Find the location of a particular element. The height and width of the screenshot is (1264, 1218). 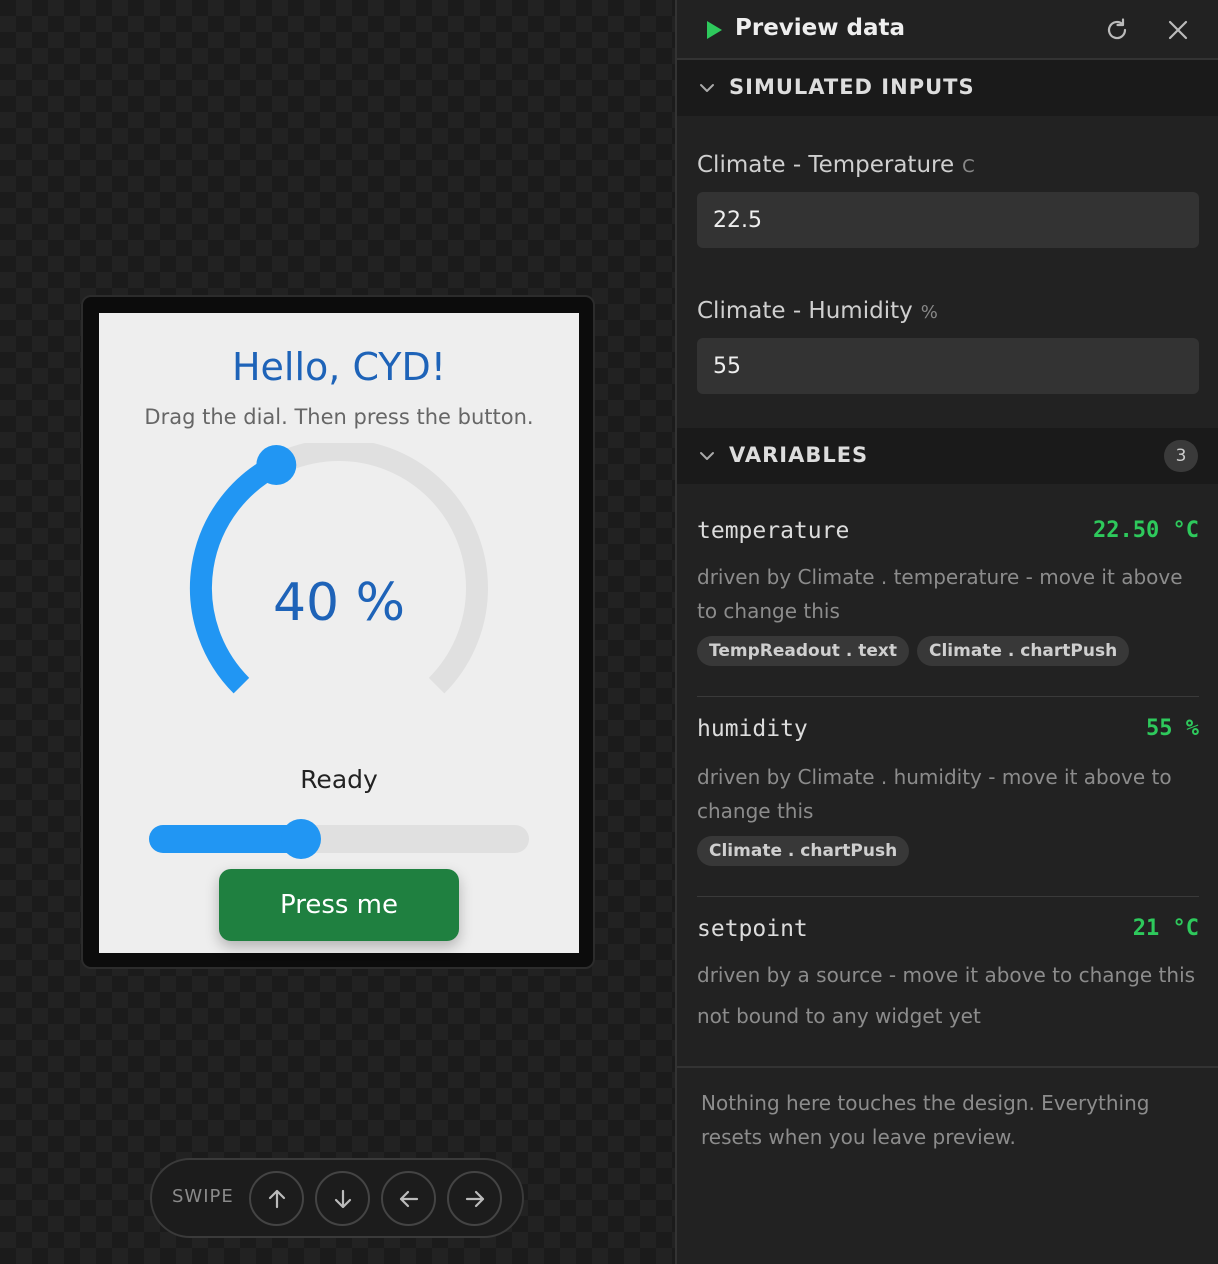

variables-count-badge: 3 is located at coordinates (1181, 456).